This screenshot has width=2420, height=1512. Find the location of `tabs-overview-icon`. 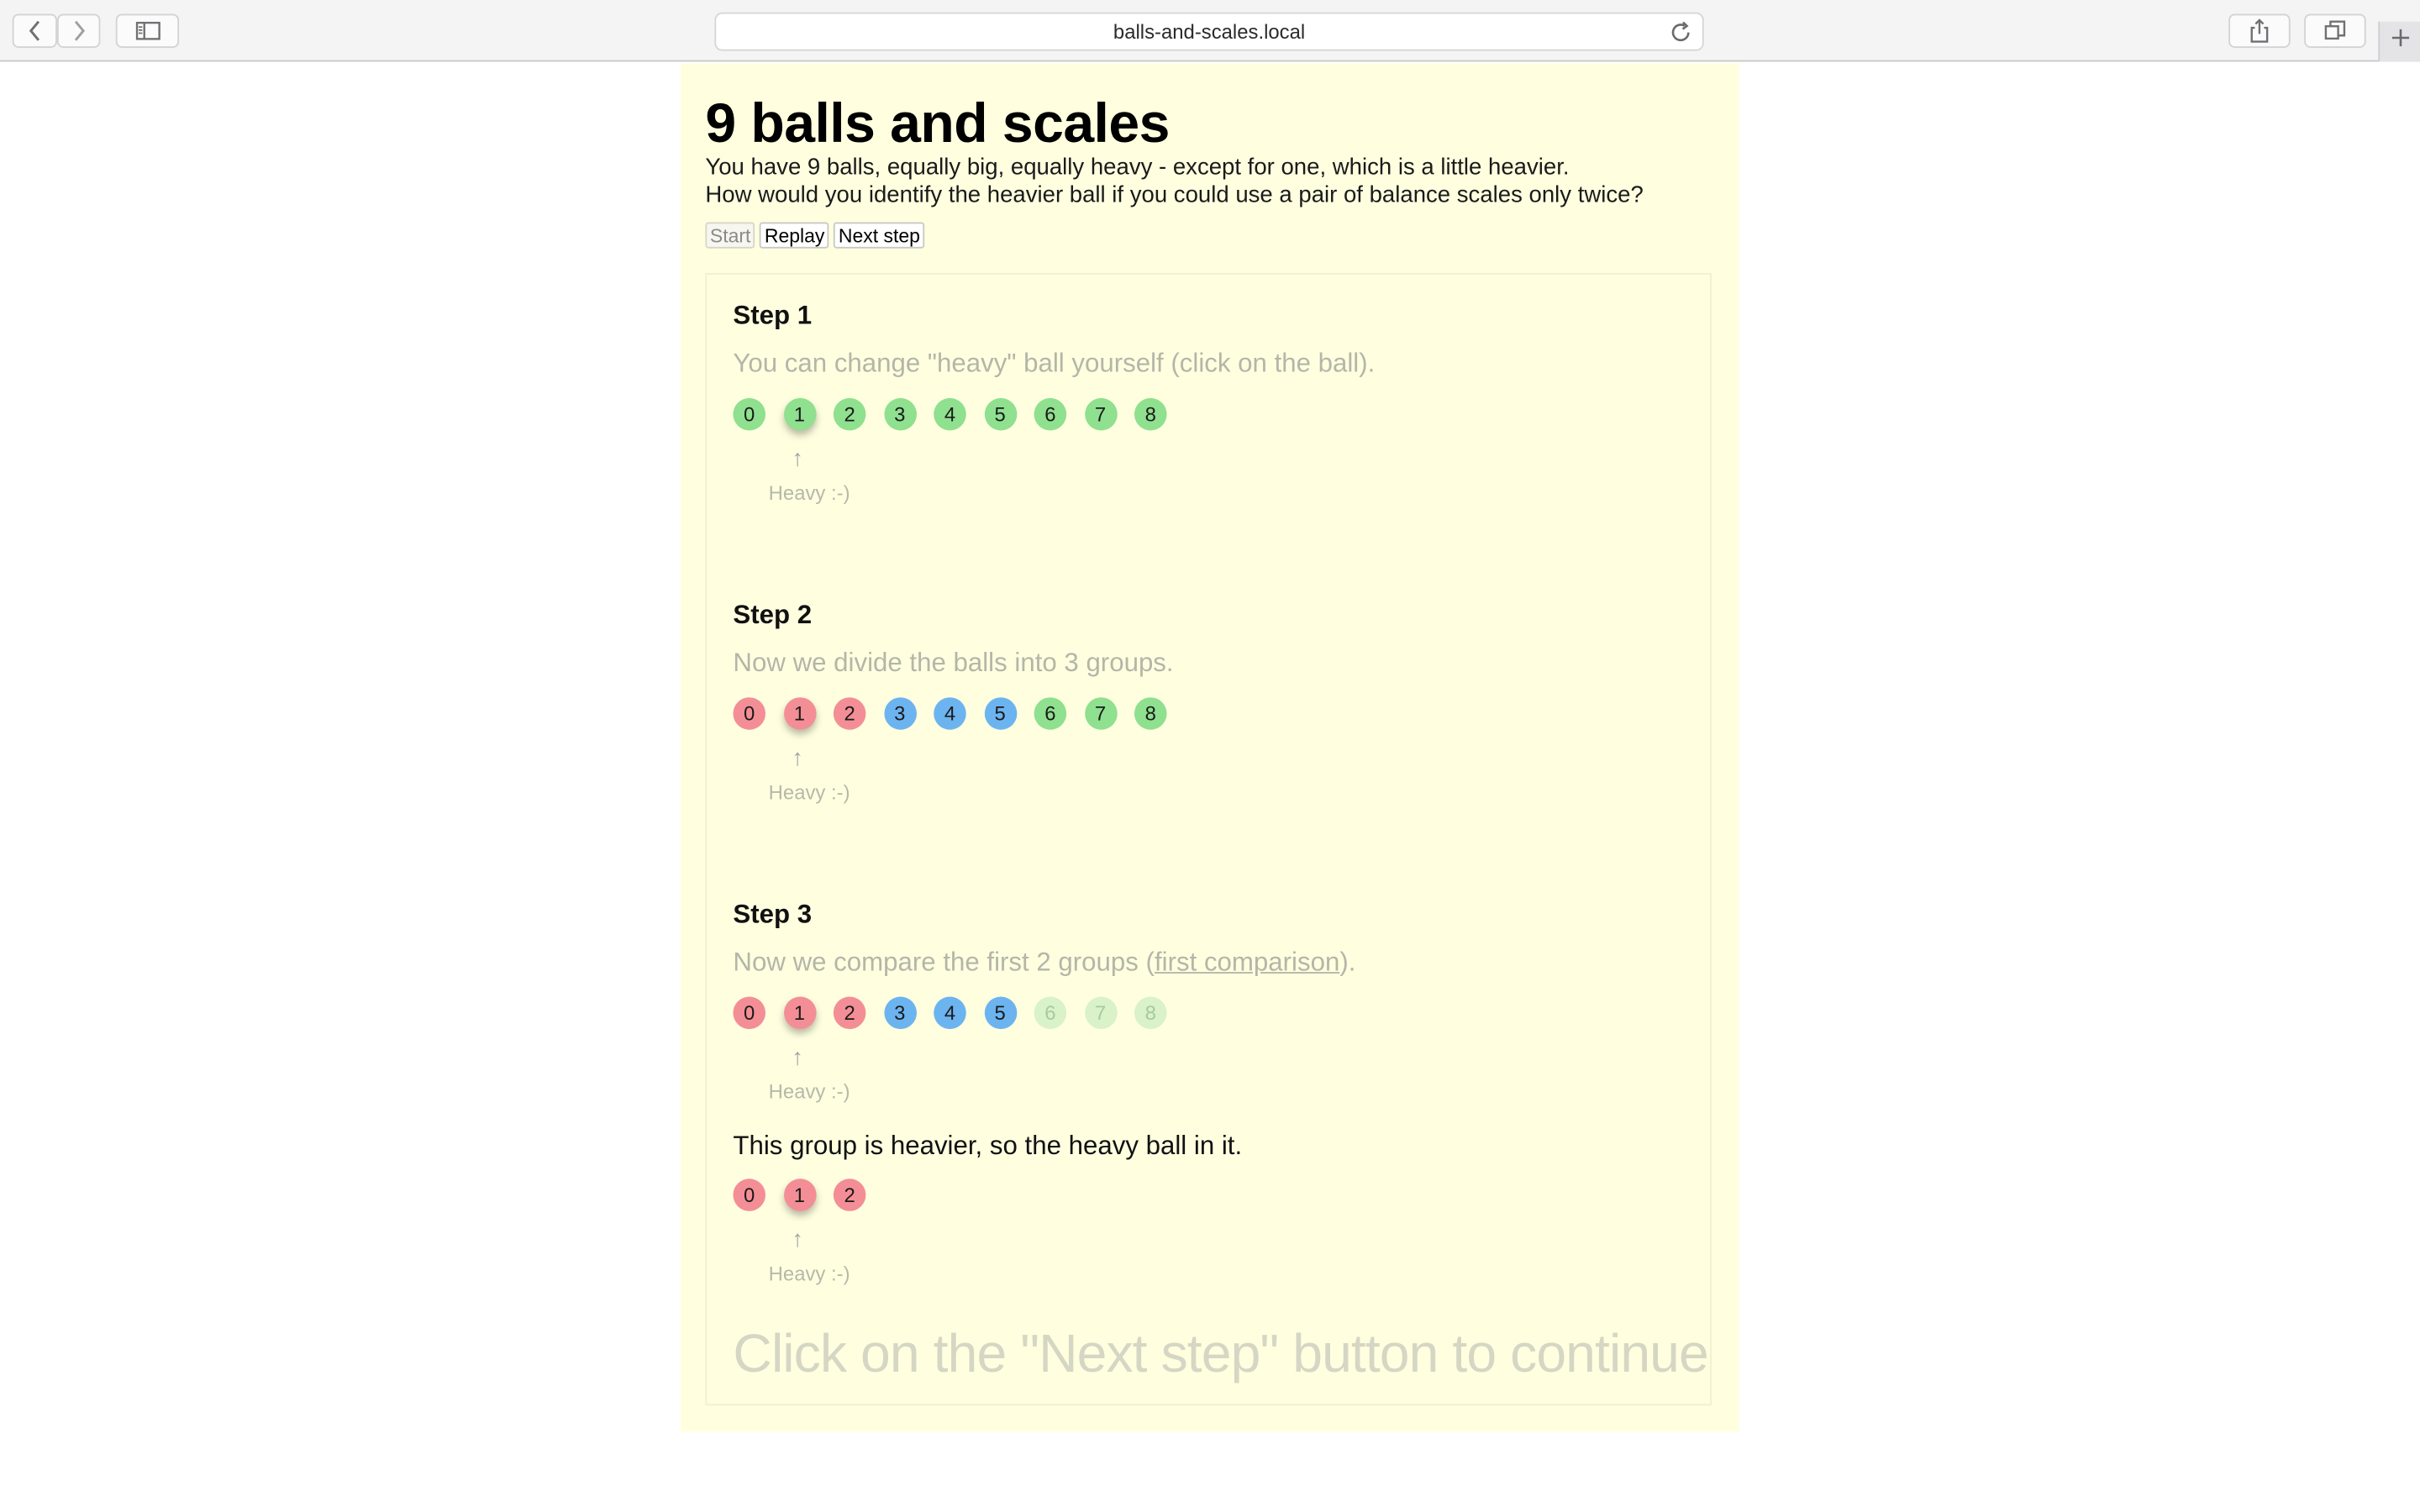

tabs-overview-icon is located at coordinates (2335, 31).